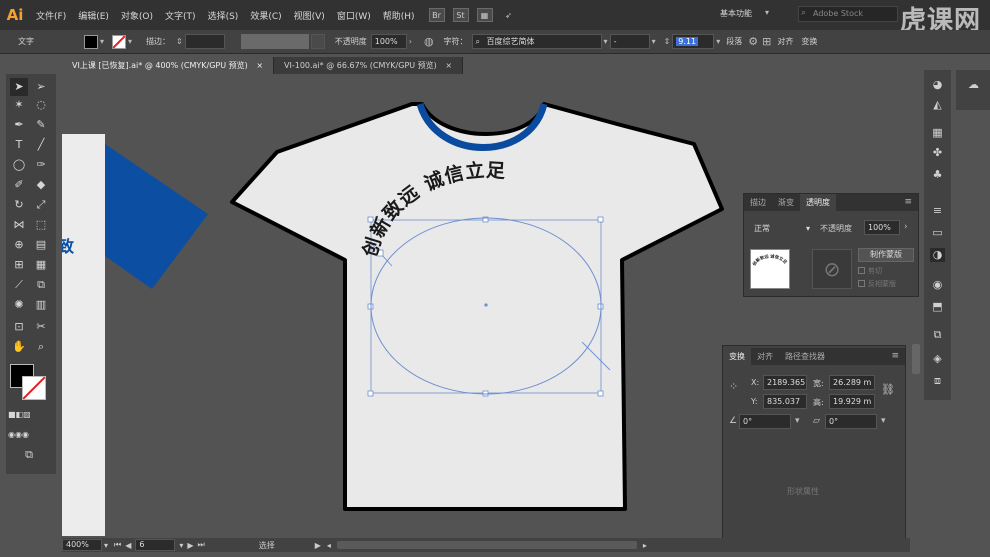  What do you see at coordinates (888, 389) in the screenshot?
I see `constrain-proportions-icon: ⛓` at bounding box center [888, 389].